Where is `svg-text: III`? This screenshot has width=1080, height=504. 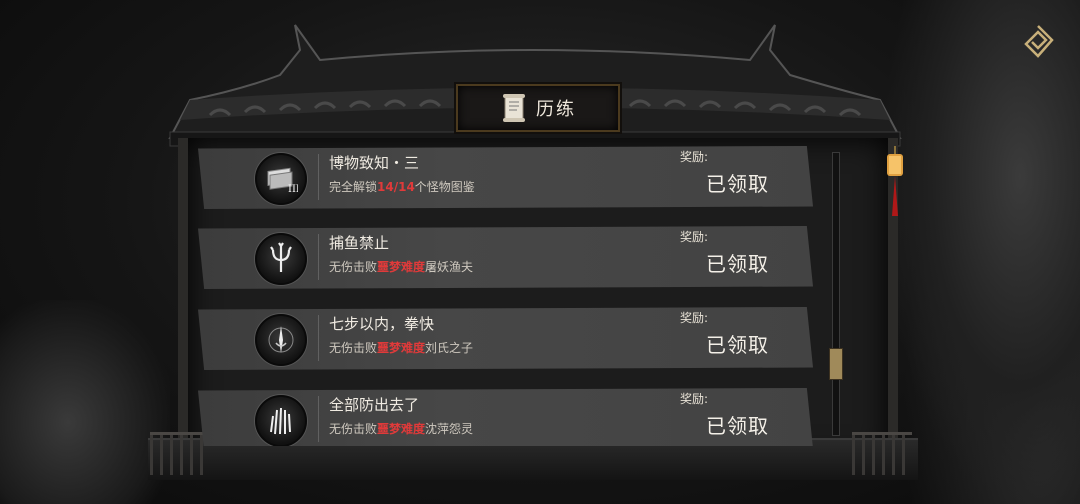 svg-text: III is located at coordinates (293, 189).